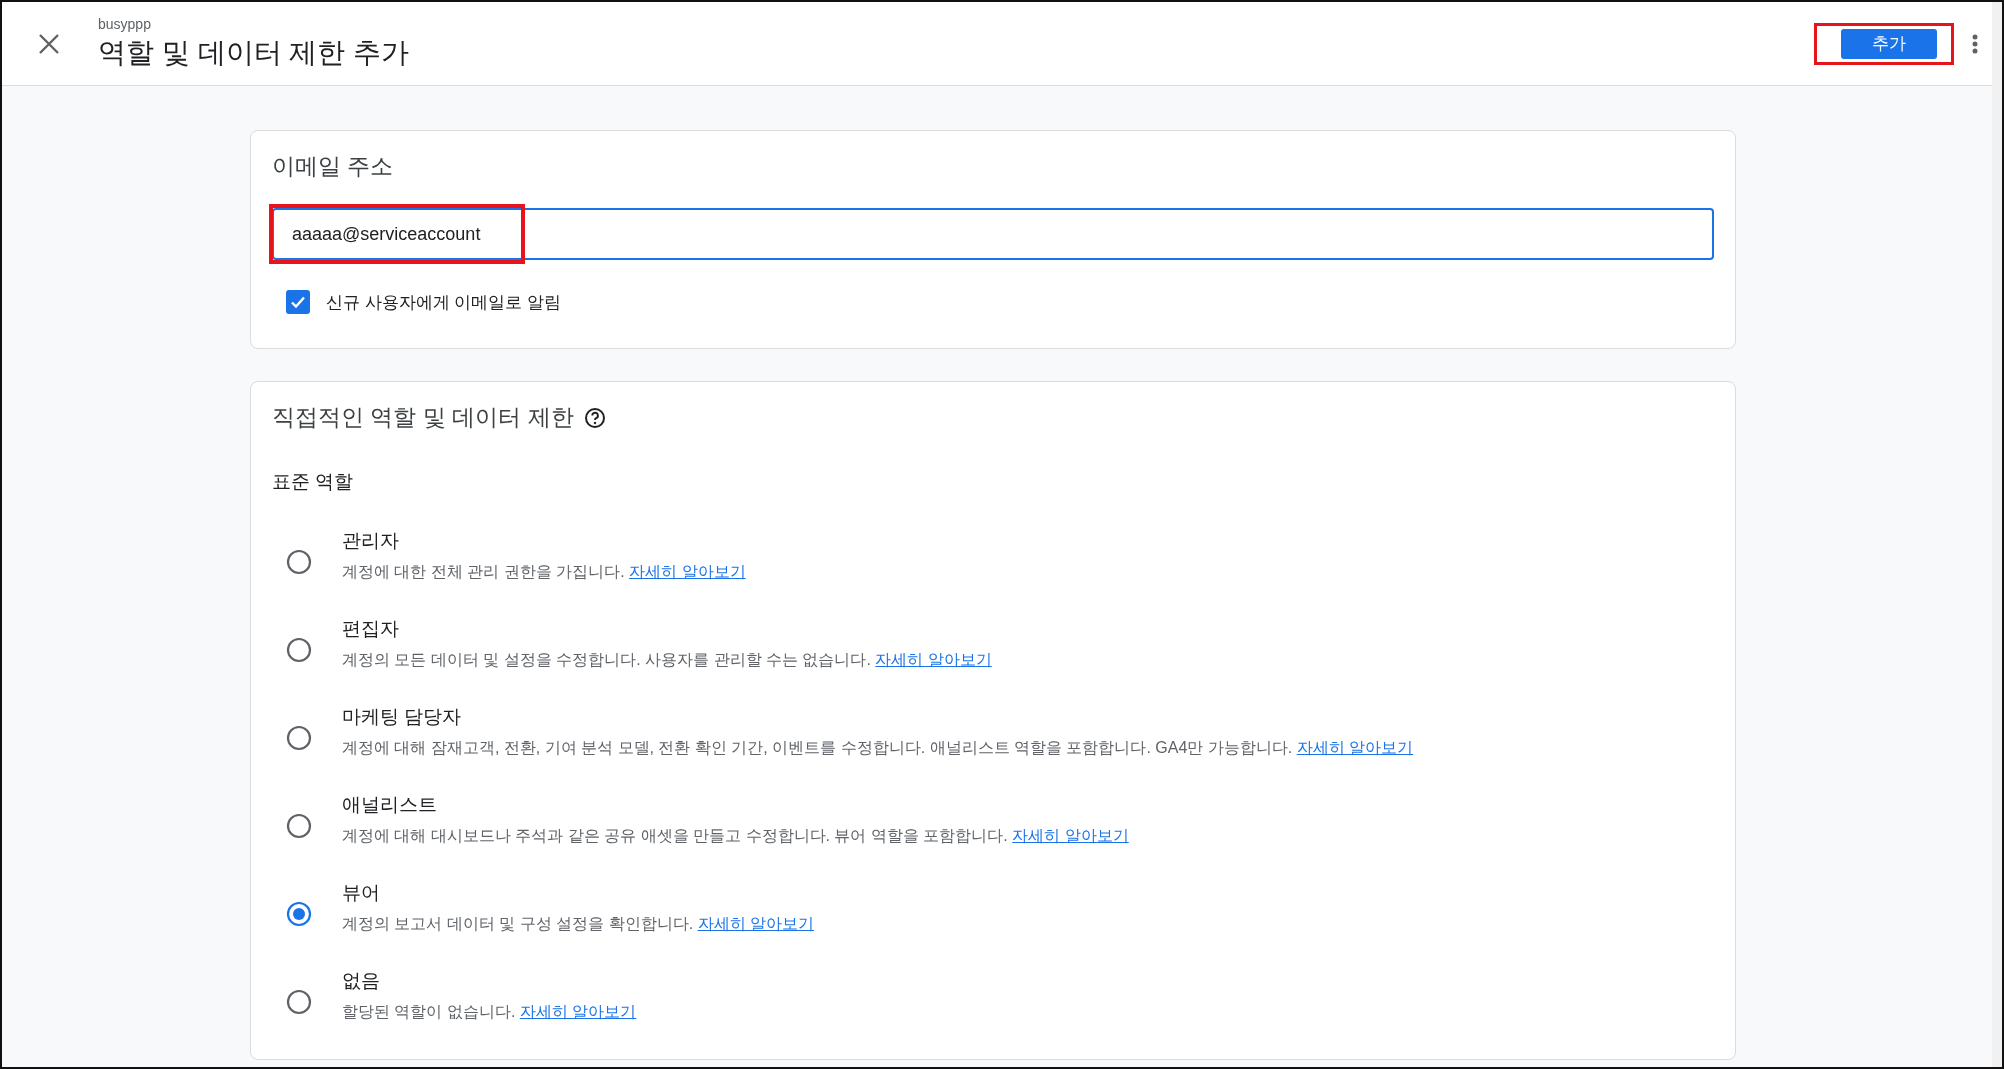 The width and height of the screenshot is (2004, 1069). Describe the element at coordinates (594, 417) in the screenshot. I see `help-icon` at that location.